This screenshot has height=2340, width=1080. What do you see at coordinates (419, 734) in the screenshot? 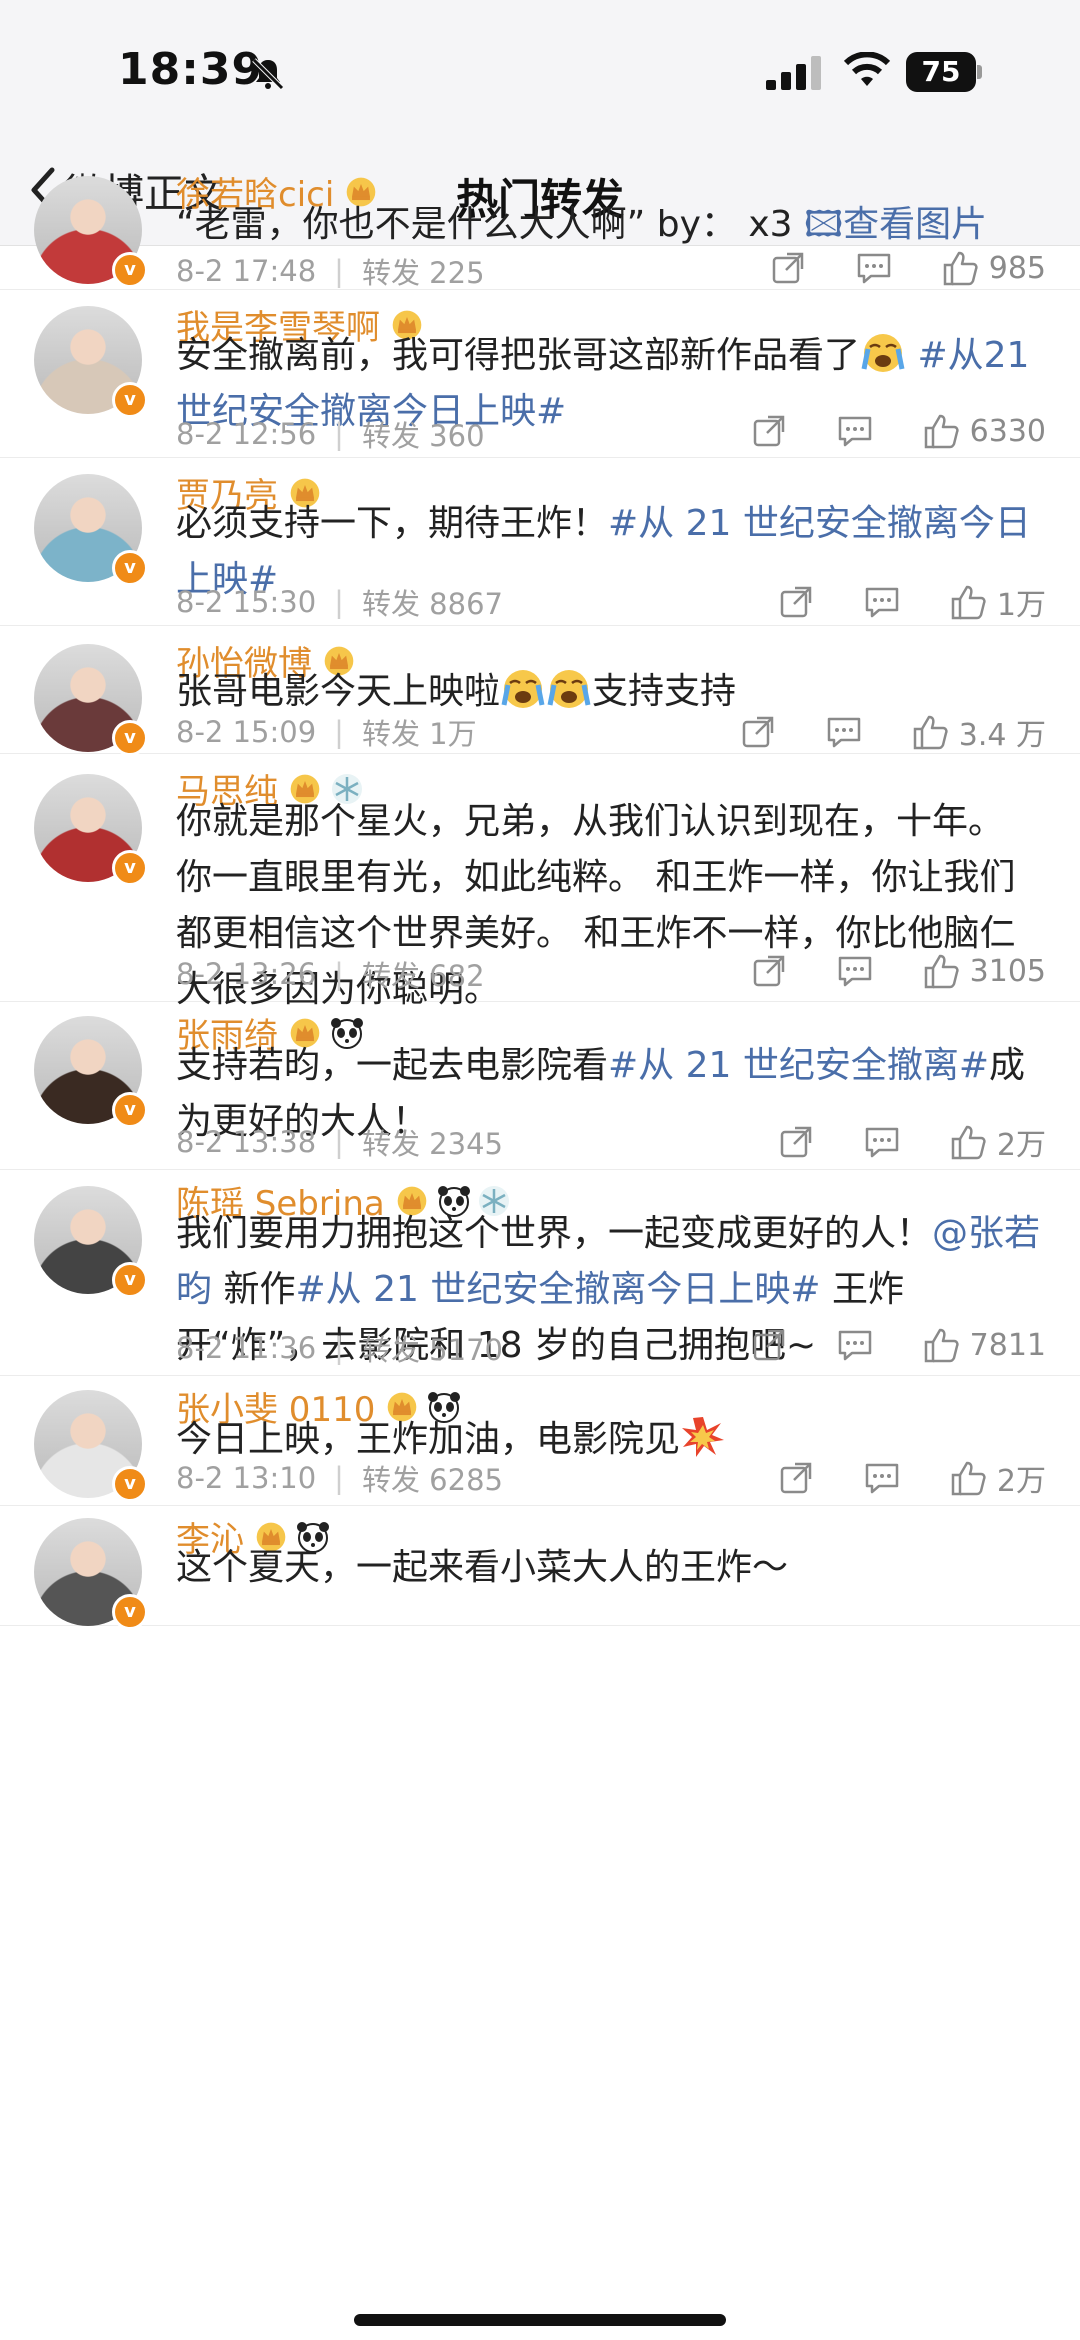
I see `repost-count: 转发 1万` at bounding box center [419, 734].